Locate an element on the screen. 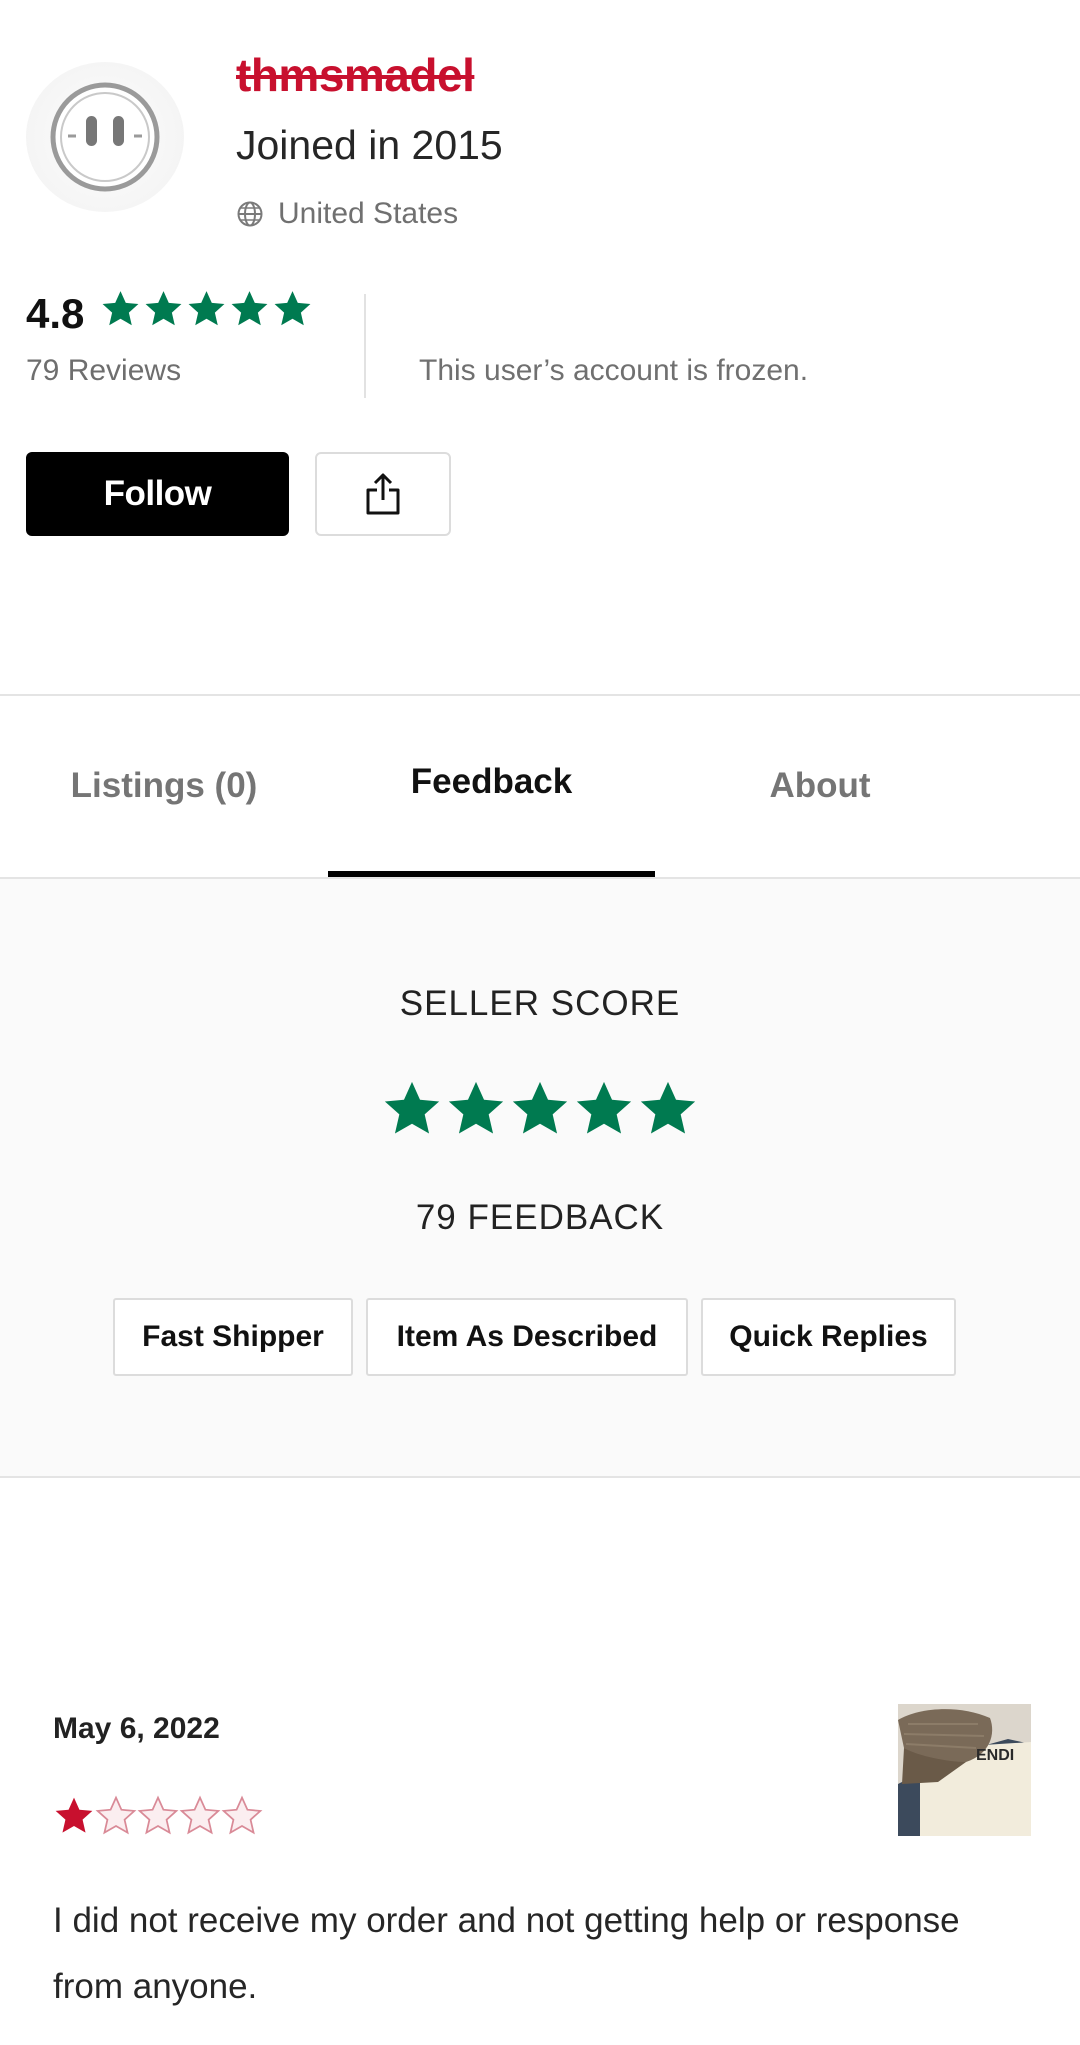 The height and width of the screenshot is (2045, 1080). follow-button: Follow is located at coordinates (157, 494).